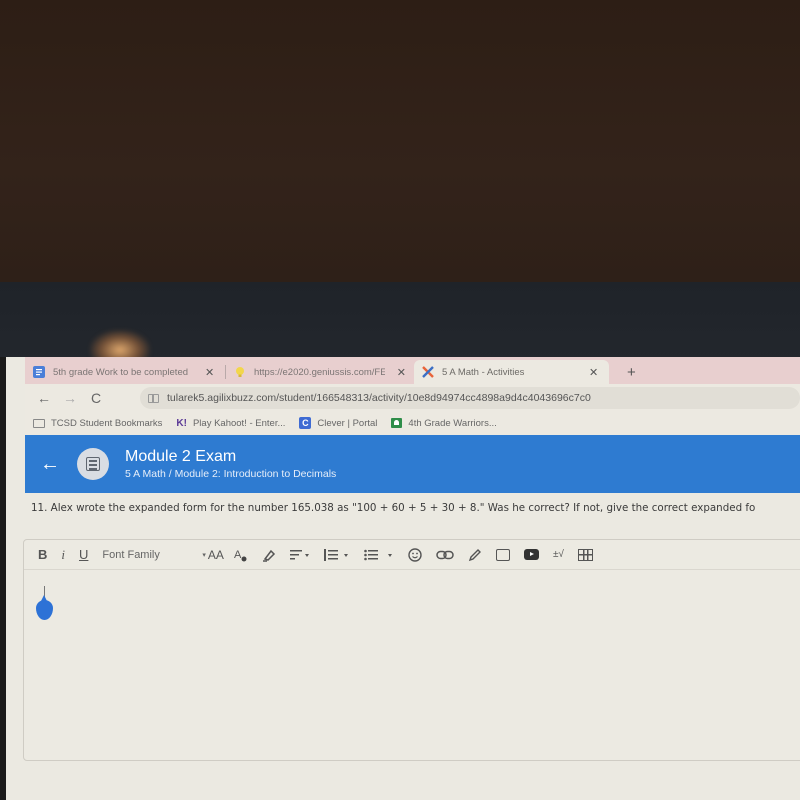 The width and height of the screenshot is (800, 800). I want to click on chevron-down-icon: ▾, so click(204, 555).